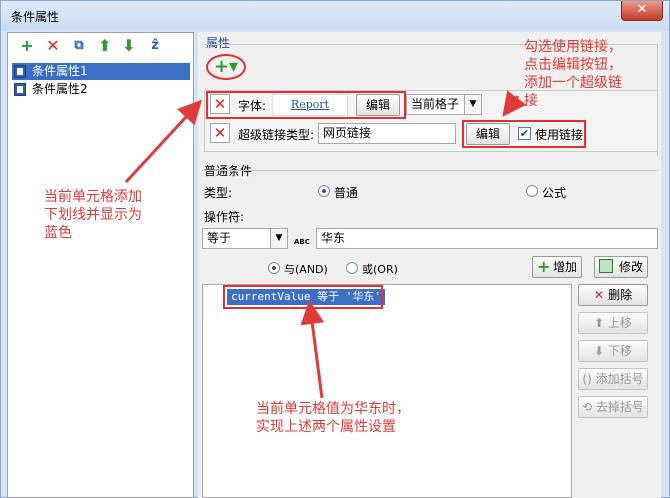 The height and width of the screenshot is (498, 670). What do you see at coordinates (105, 46) in the screenshot?
I see `move-up-icon: ⬆` at bounding box center [105, 46].